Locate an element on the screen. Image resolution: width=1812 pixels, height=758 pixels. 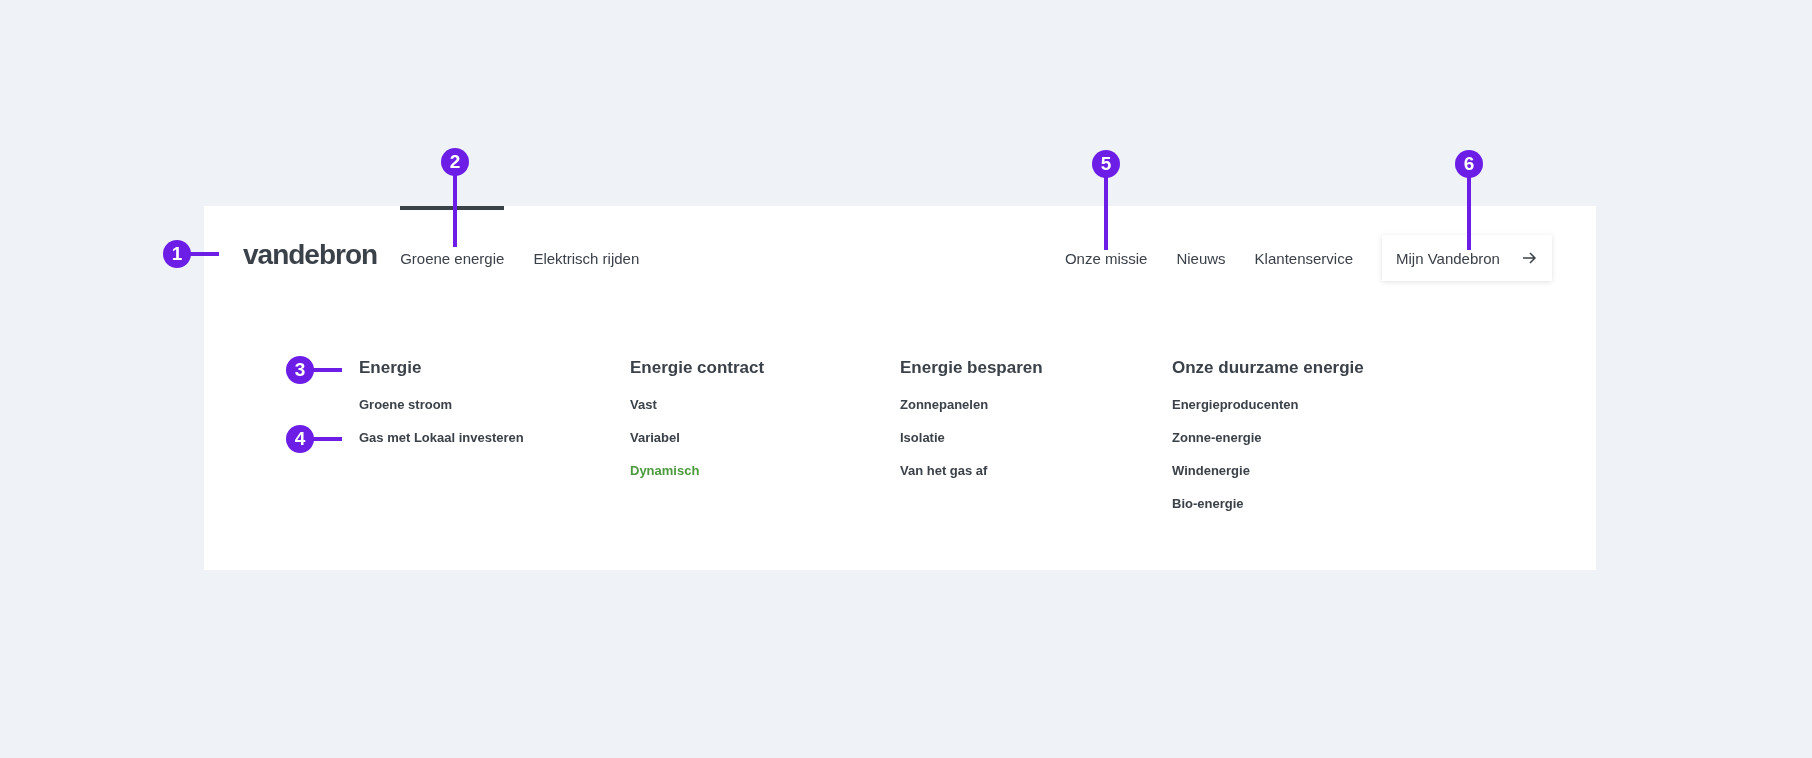
menu-link: Vast is located at coordinates (643, 404).